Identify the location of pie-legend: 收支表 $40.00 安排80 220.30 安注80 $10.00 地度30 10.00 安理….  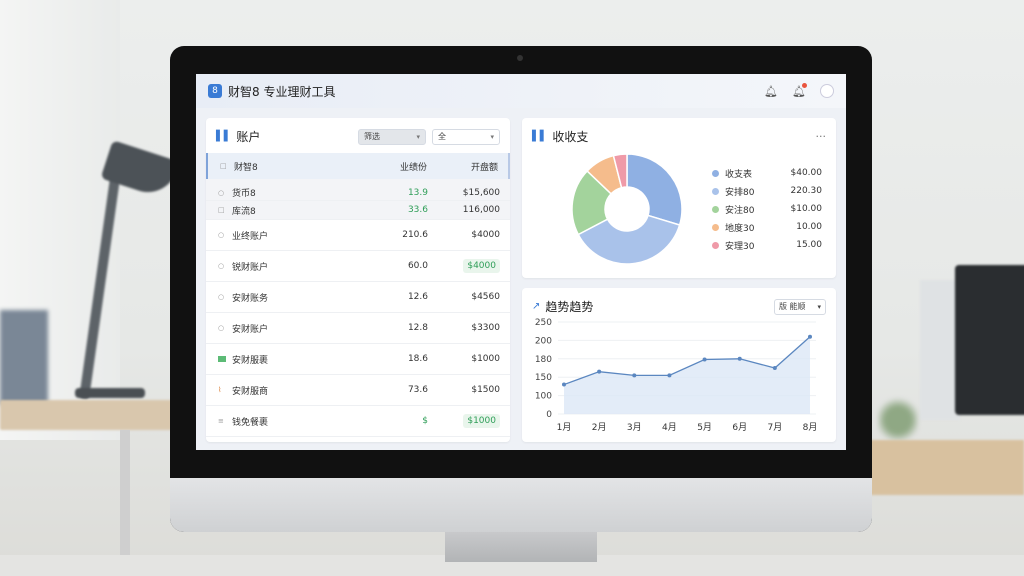
(767, 209).